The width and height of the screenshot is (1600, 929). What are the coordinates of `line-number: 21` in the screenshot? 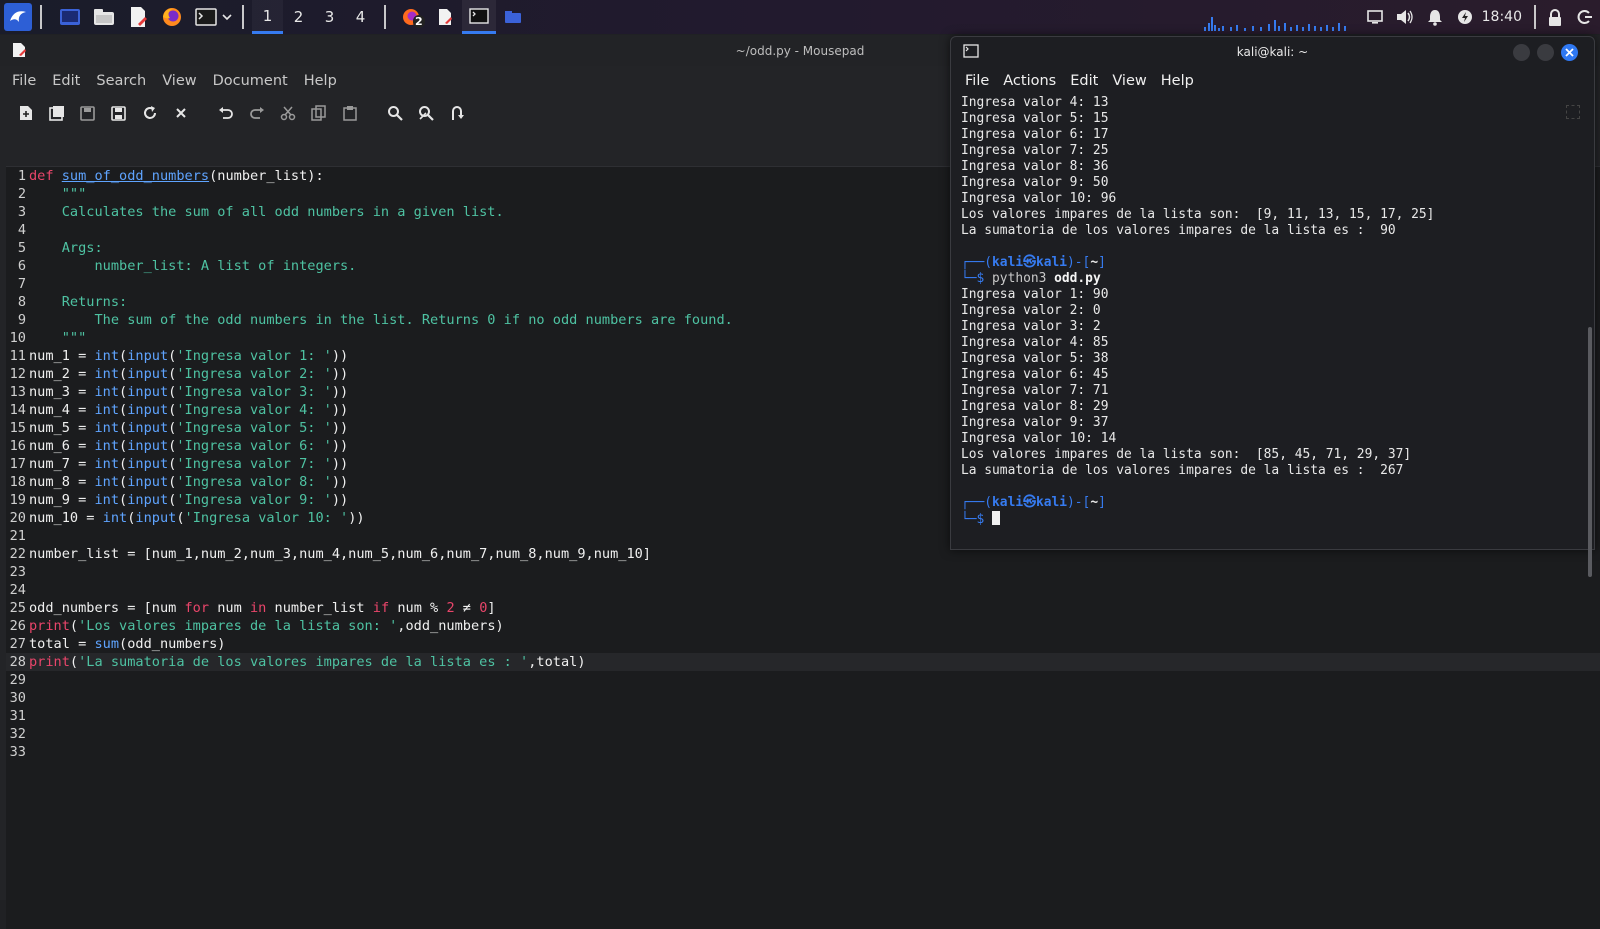 It's located at (17, 536).